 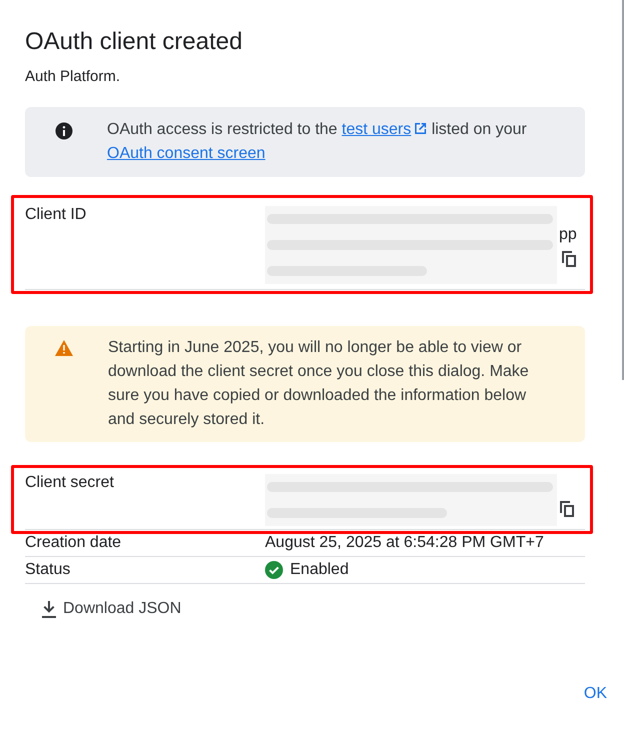 I want to click on notice-text: OAuth access is restricted to the test users listed on your OAuth consent screen, so click(x=317, y=142).